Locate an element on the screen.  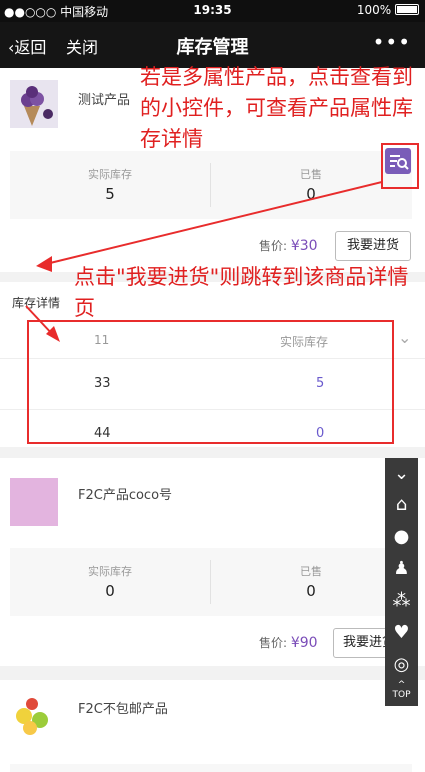
detail-title: 库存详情 is located at coordinates (36, 303).